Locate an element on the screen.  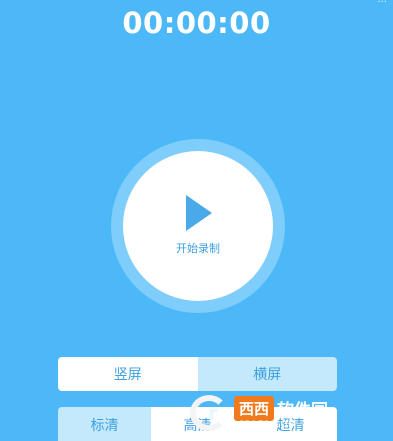
watermark-logo-icon: r is located at coordinates (212, 413).